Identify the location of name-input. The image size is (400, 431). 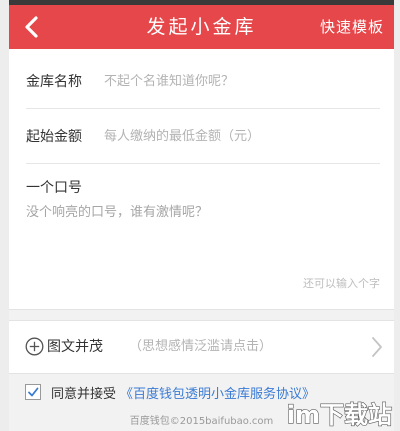
(242, 81).